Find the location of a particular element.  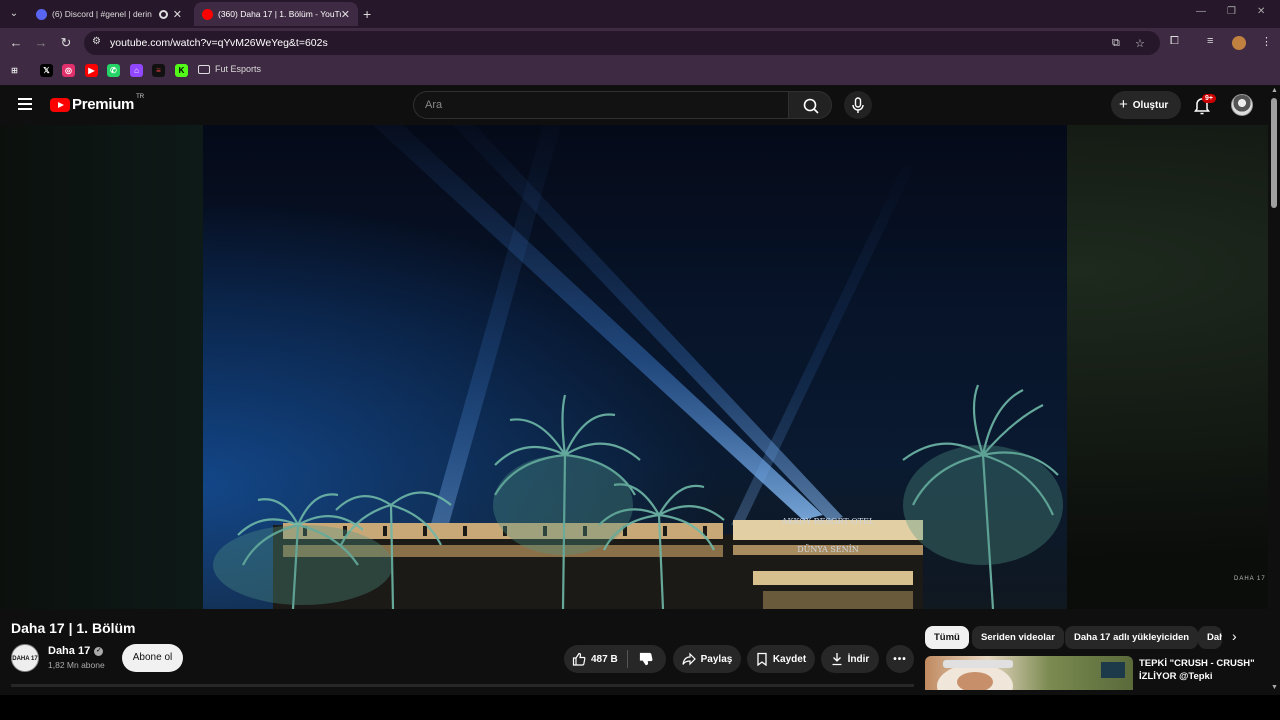

back-arrow-icon: ← is located at coordinates (16, 43).